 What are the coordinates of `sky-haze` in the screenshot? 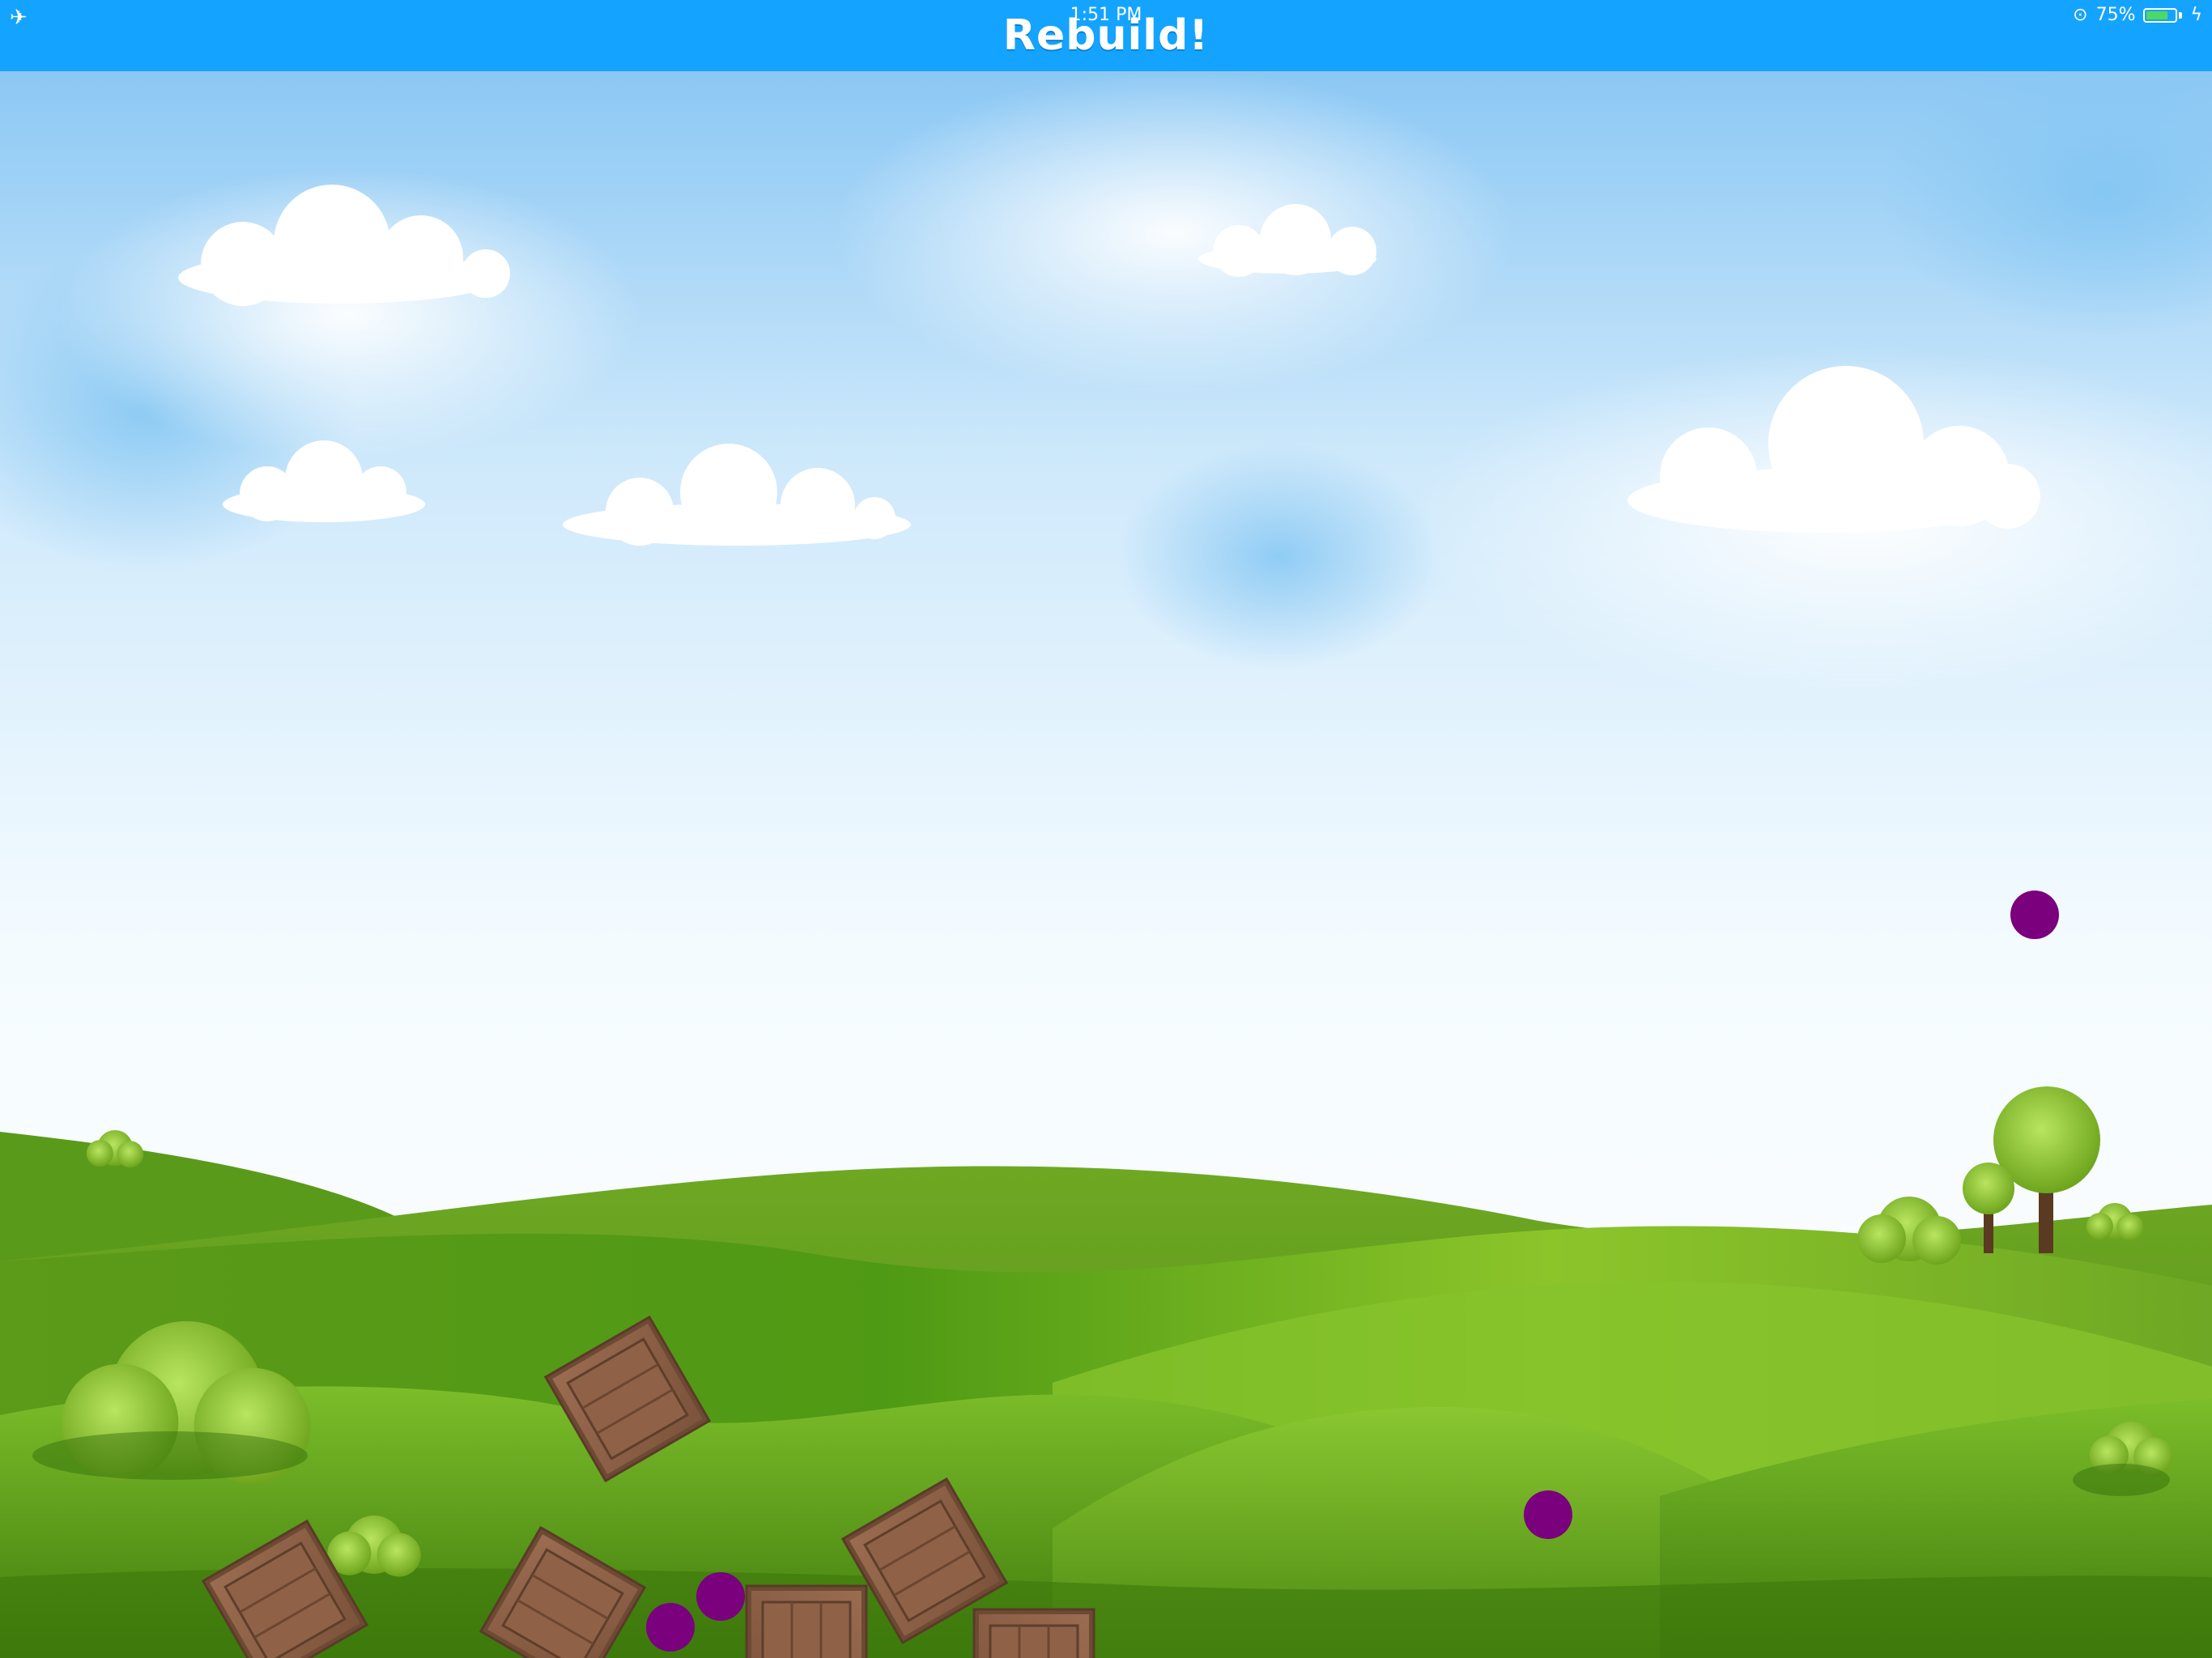 It's located at (1174, 233).